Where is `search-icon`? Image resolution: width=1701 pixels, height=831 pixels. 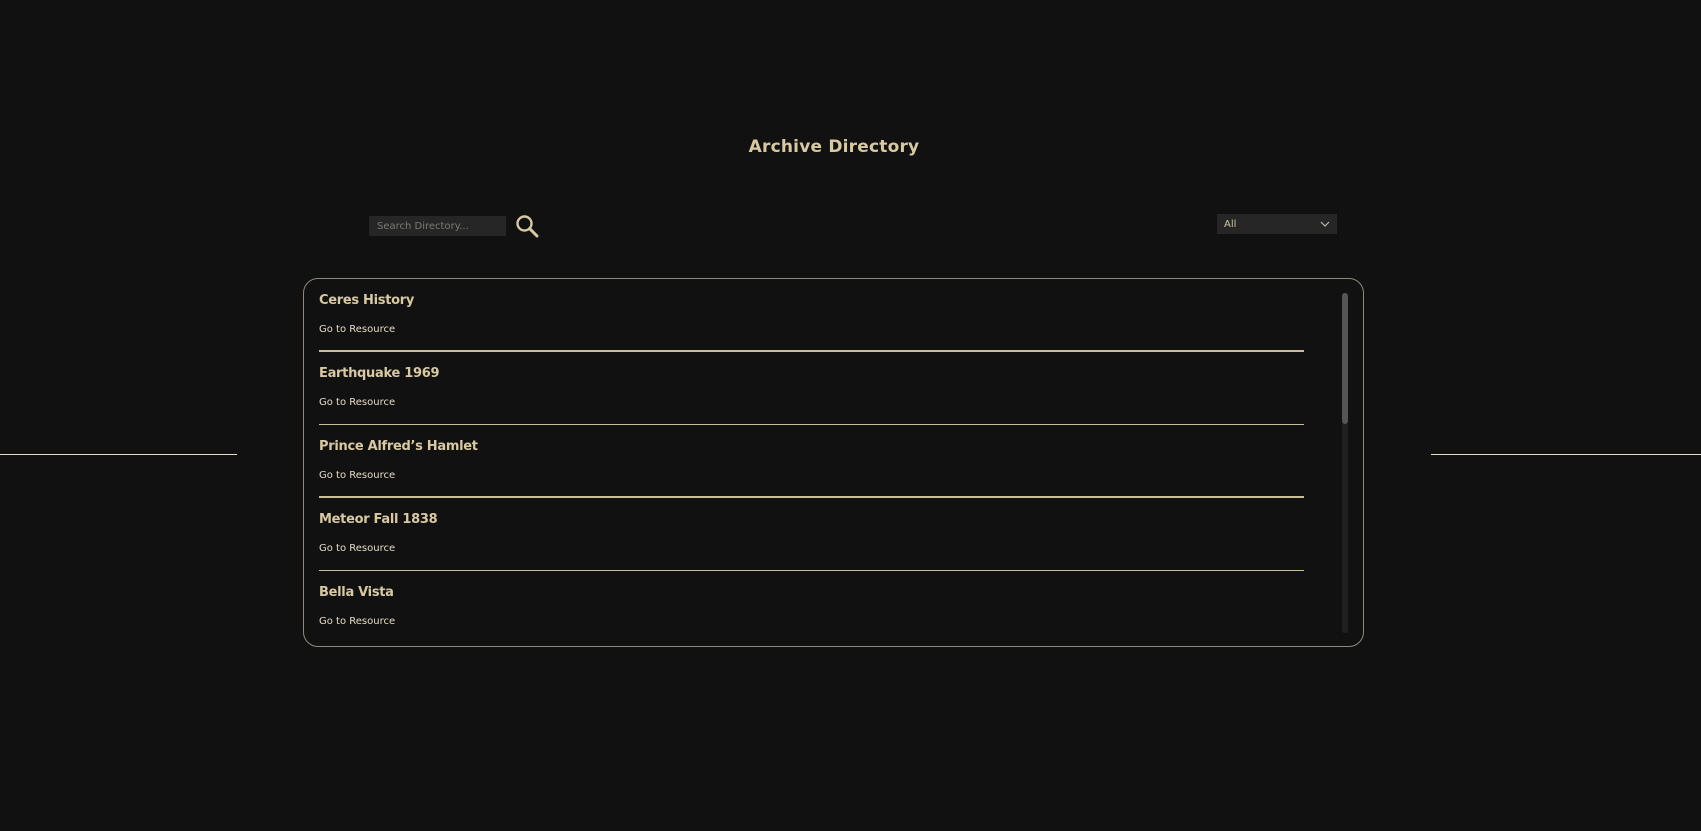
search-icon is located at coordinates (527, 226).